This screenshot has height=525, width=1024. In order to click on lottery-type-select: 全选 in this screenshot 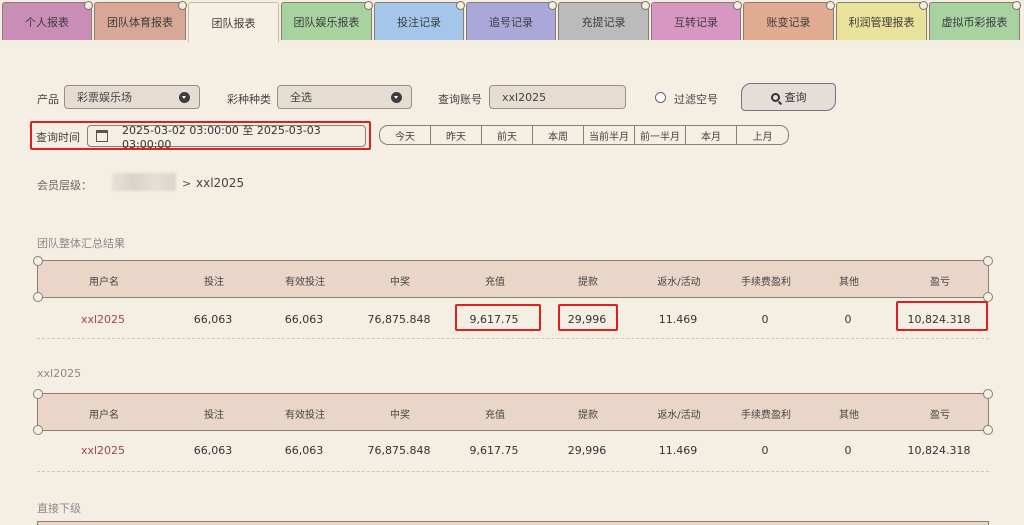, I will do `click(344, 97)`.